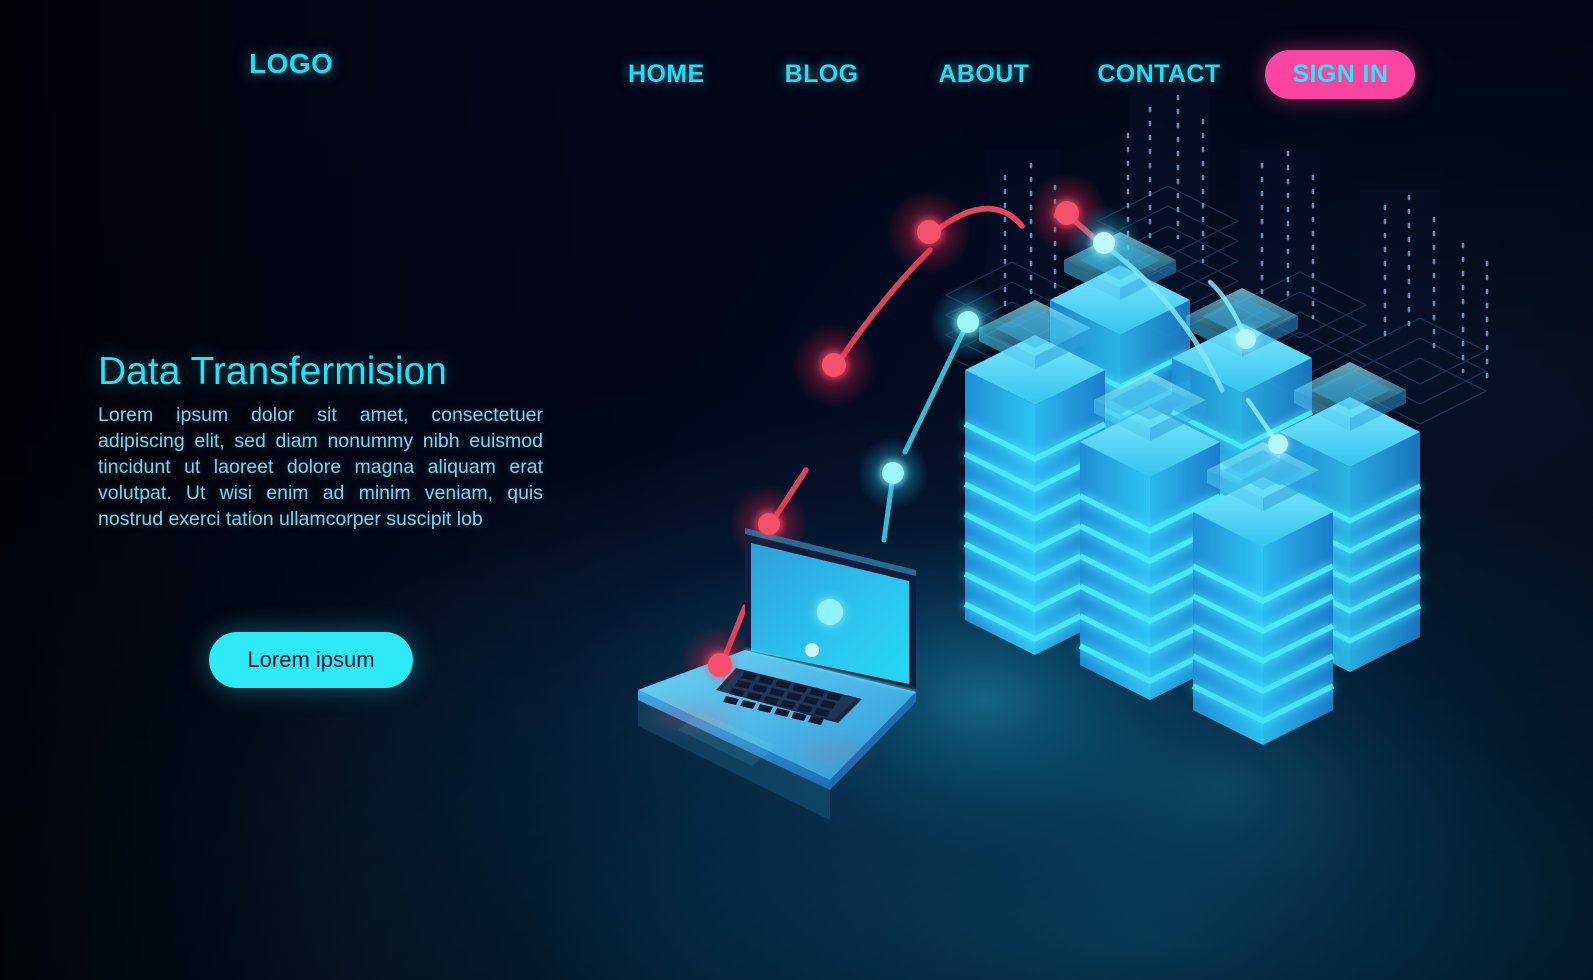 The width and height of the screenshot is (1593, 980). I want to click on logo: LOGO, so click(291, 64).